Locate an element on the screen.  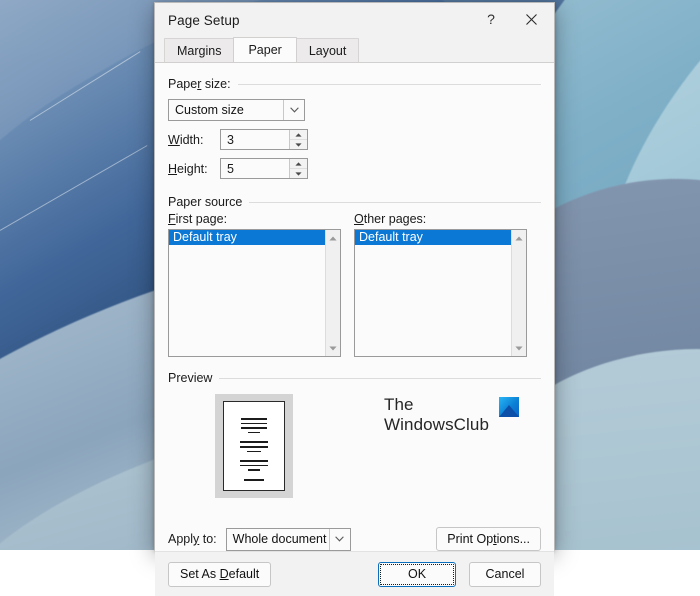
paper-width-row: Width: 3 is located at coordinates (354, 139).